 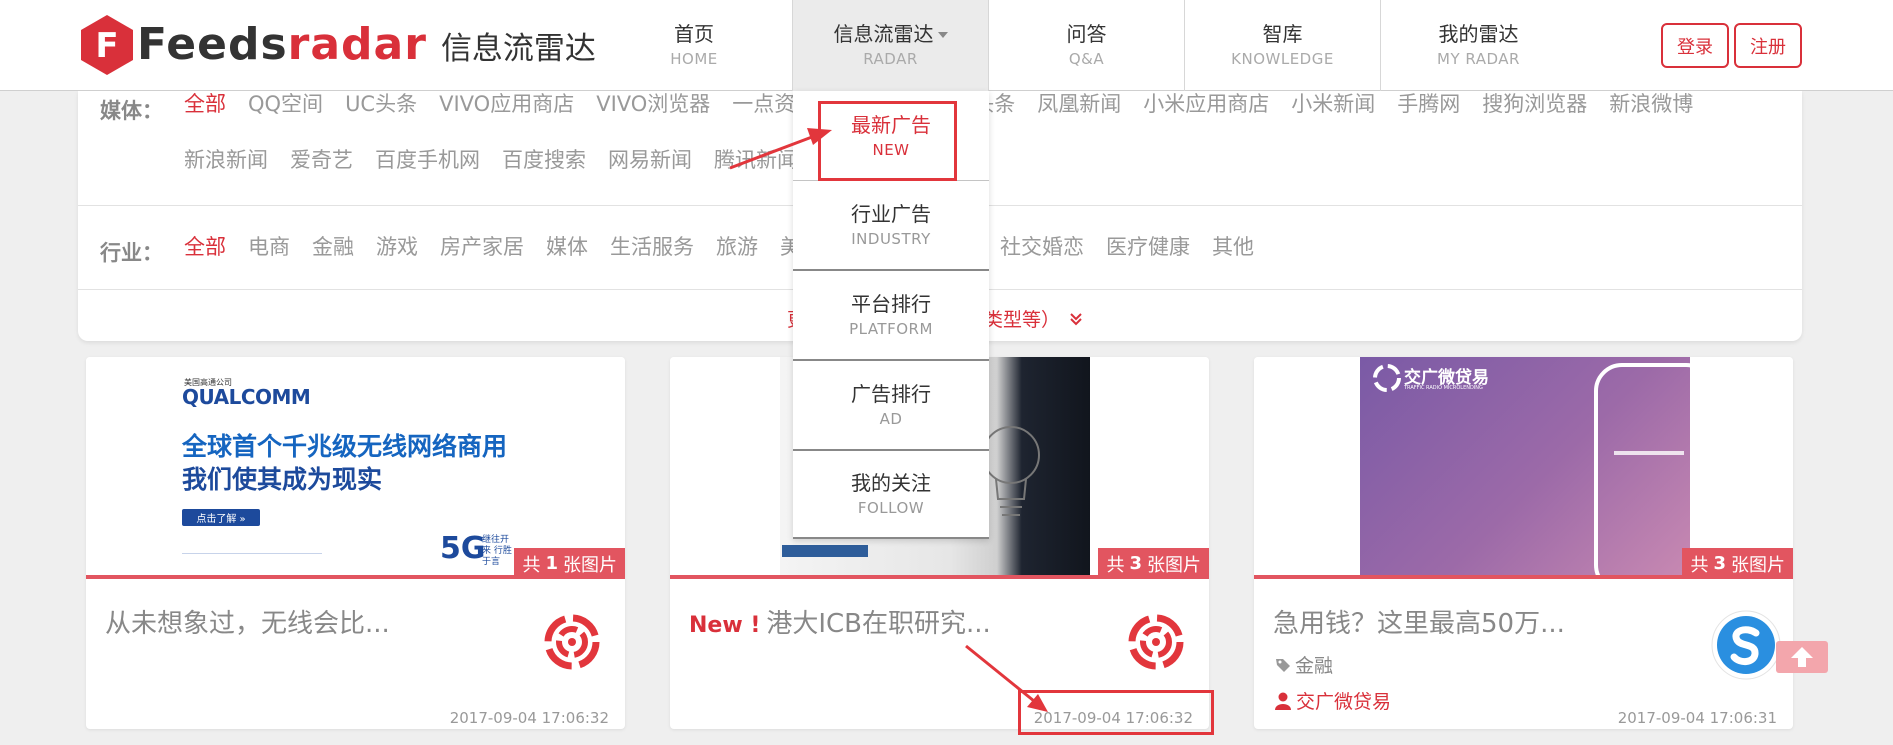 What do you see at coordinates (694, 33) in the screenshot?
I see `nav-home-label: 首页` at bounding box center [694, 33].